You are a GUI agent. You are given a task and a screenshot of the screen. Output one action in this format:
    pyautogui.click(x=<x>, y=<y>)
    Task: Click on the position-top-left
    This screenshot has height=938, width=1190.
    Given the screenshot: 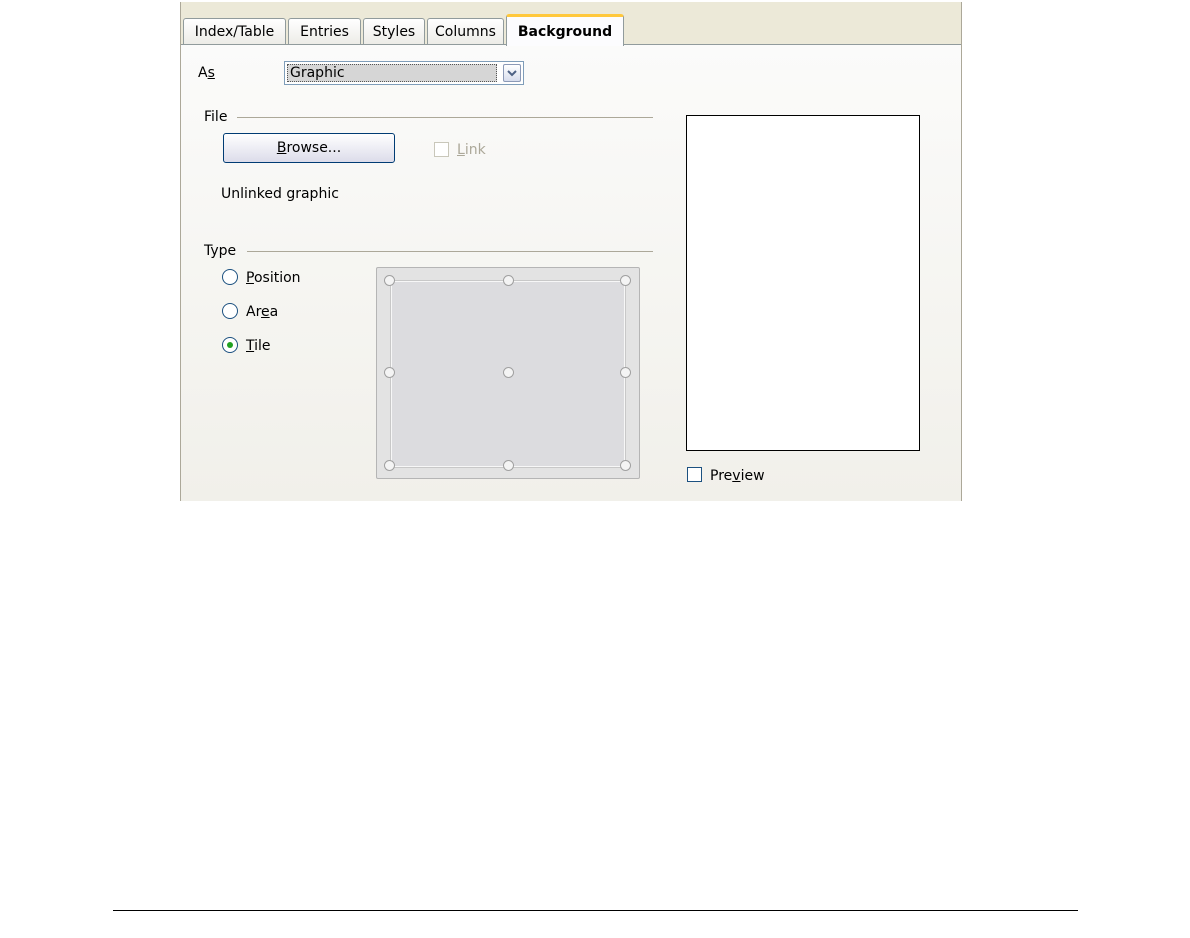 What is the action you would take?
    pyautogui.click(x=389, y=280)
    